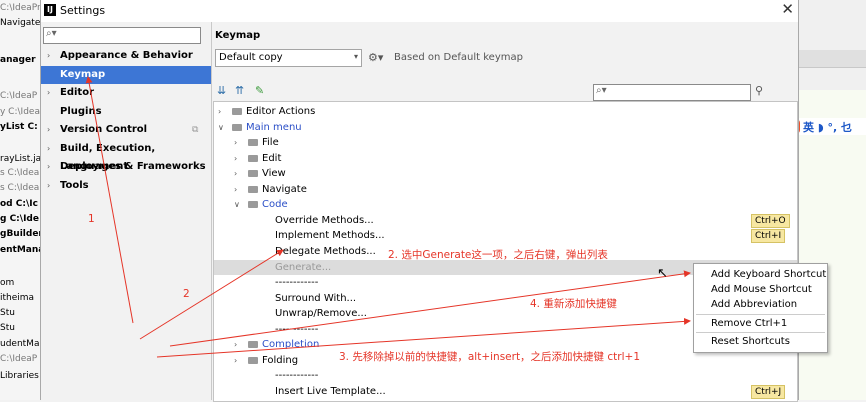 The image size is (866, 402). What do you see at coordinates (91, 219) in the screenshot?
I see `annotation-number-1: 1` at bounding box center [91, 219].